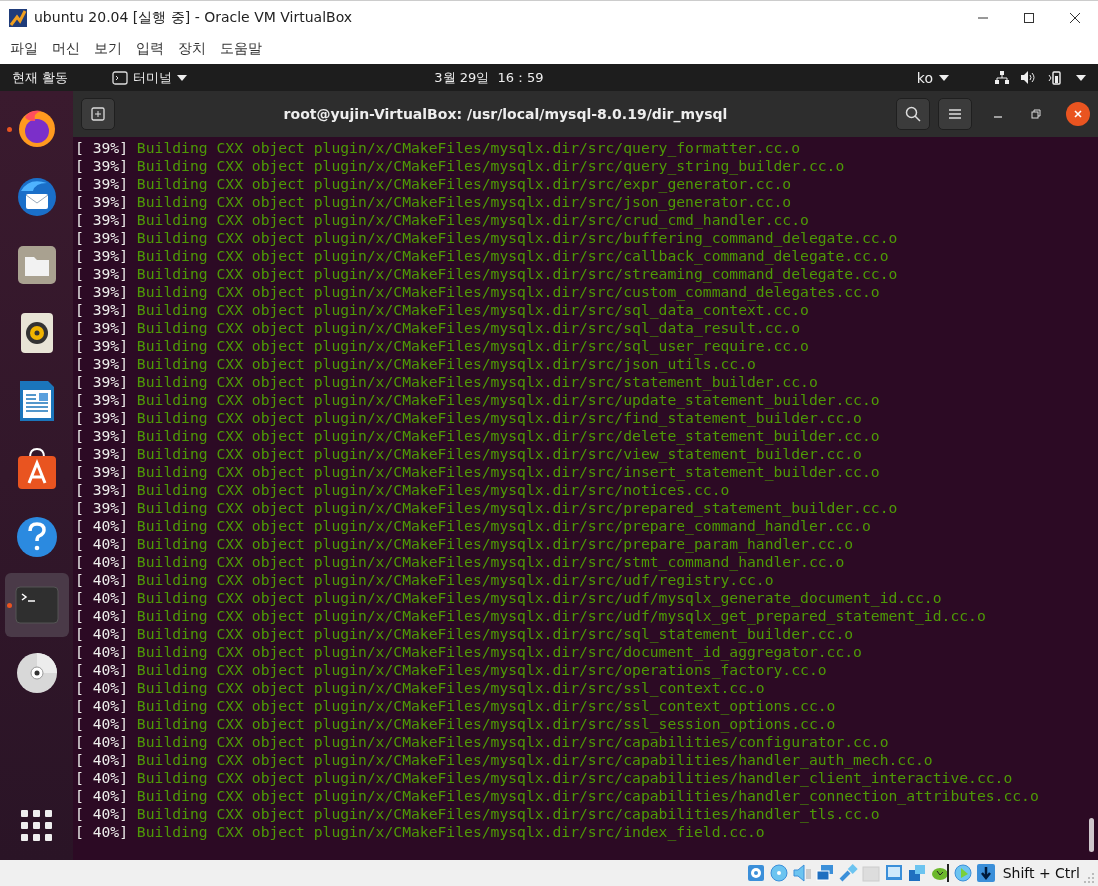 The image size is (1098, 886). I want to click on battery-icon, so click(1056, 77).